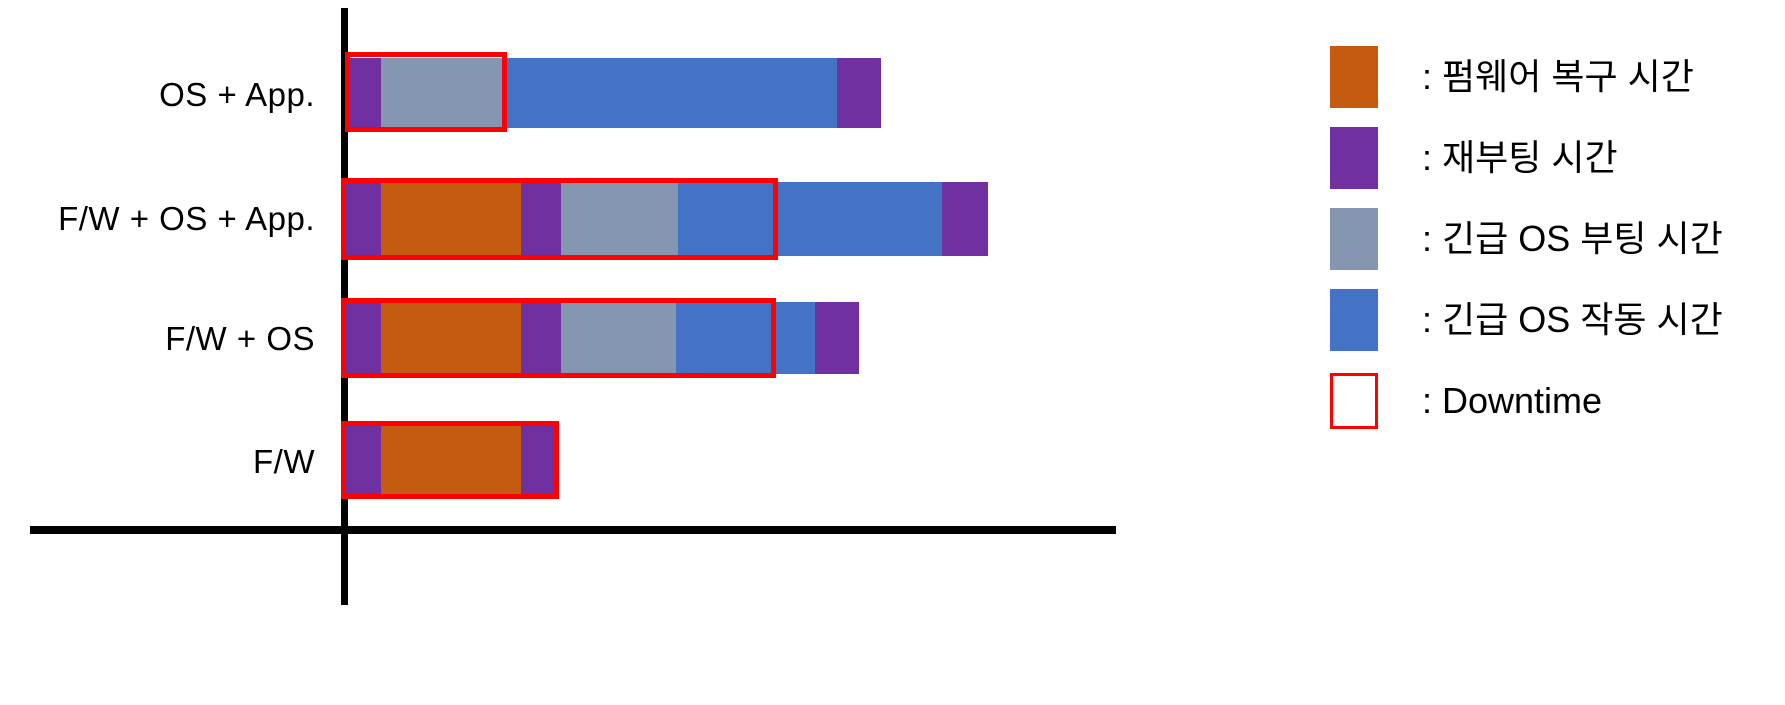 This screenshot has width=1785, height=705. Describe the element at coordinates (186, 218) in the screenshot. I see `category-label-fw-os-app: F/W + OS + App.` at that location.